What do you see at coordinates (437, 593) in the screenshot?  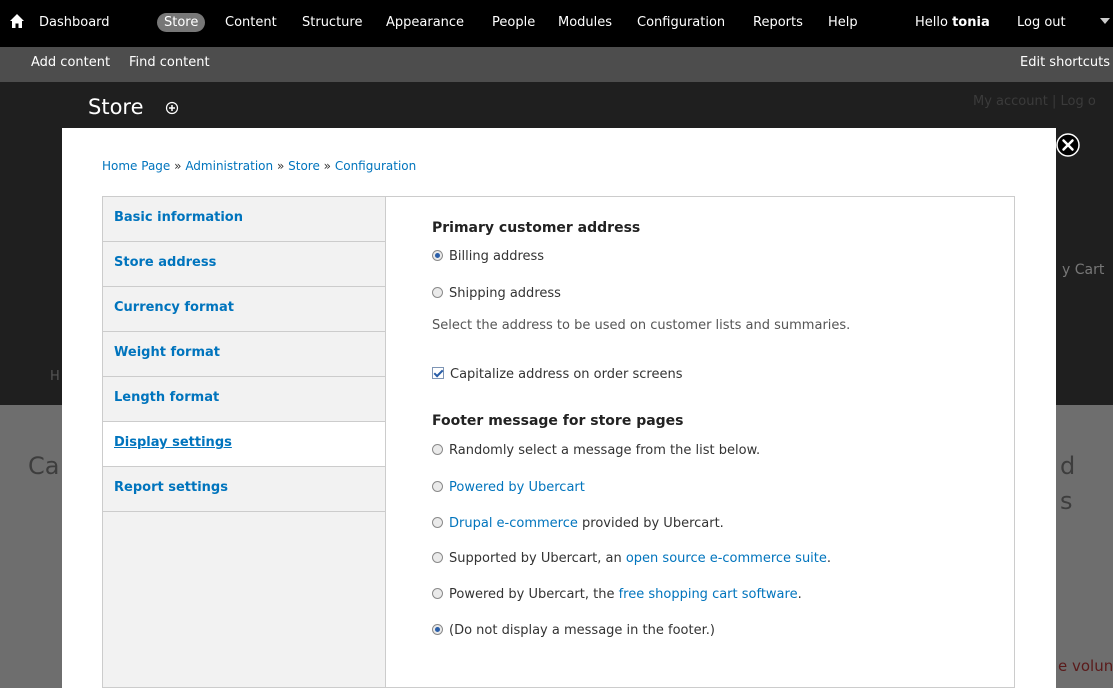 I see `footer-free-radio` at bounding box center [437, 593].